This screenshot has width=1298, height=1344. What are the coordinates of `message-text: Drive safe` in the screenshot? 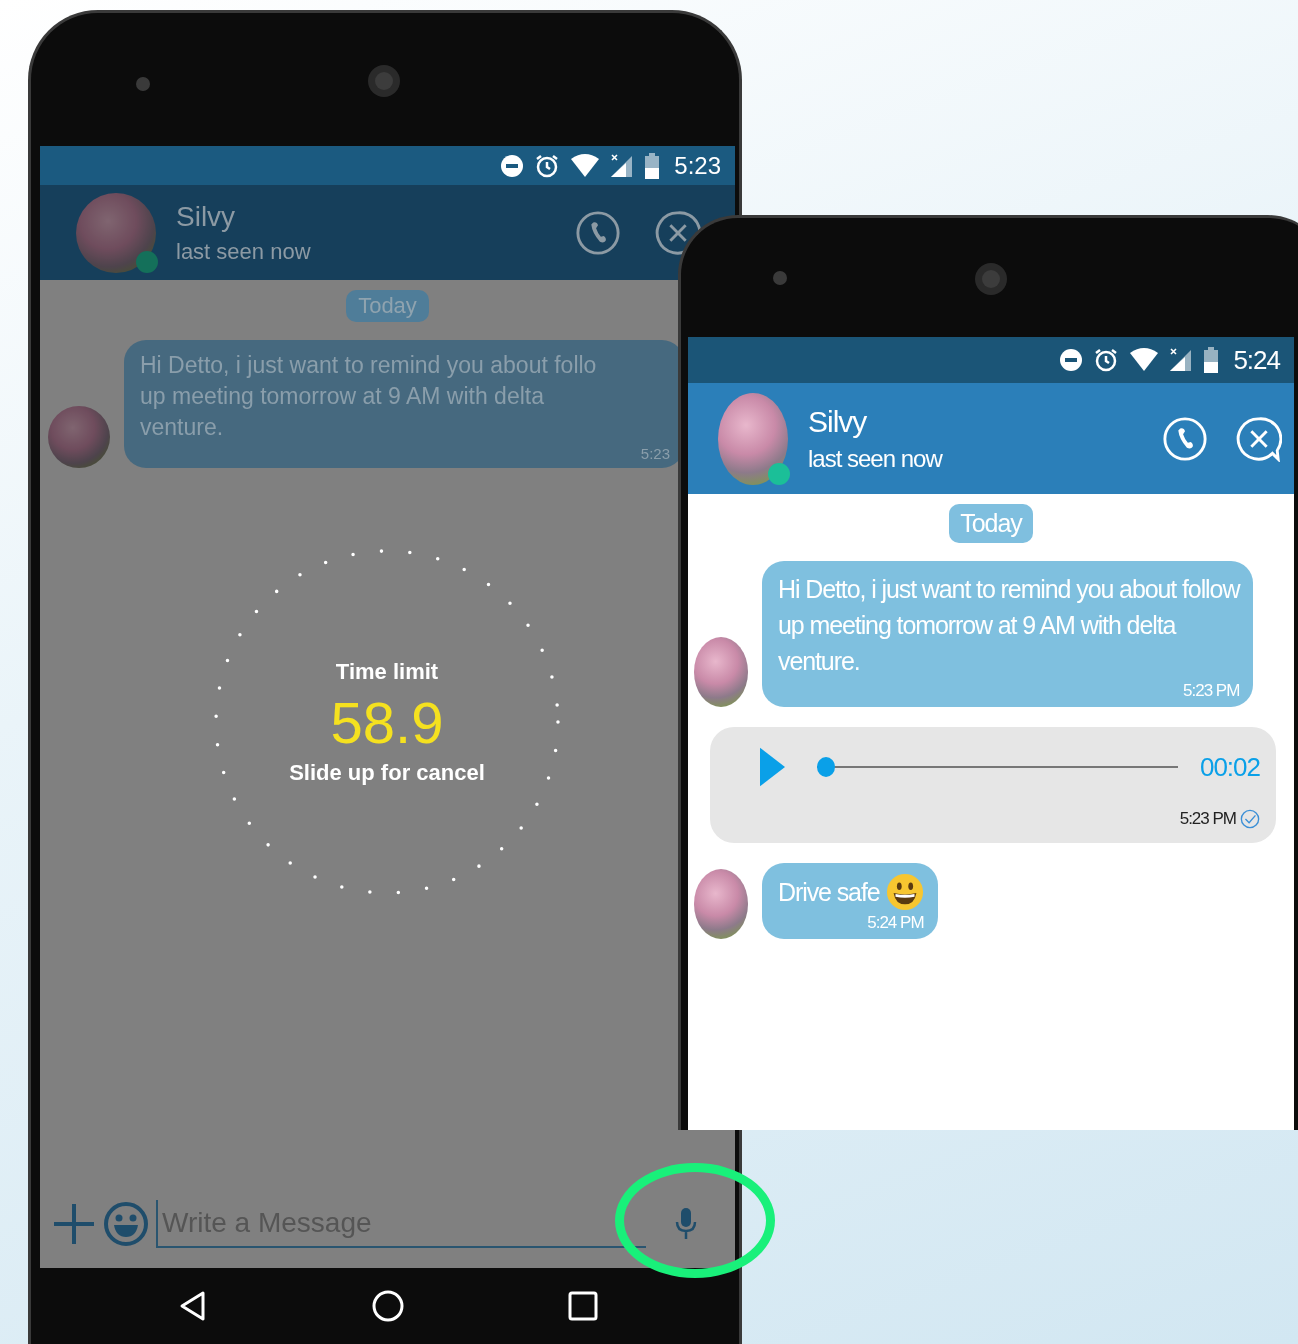 It's located at (829, 892).